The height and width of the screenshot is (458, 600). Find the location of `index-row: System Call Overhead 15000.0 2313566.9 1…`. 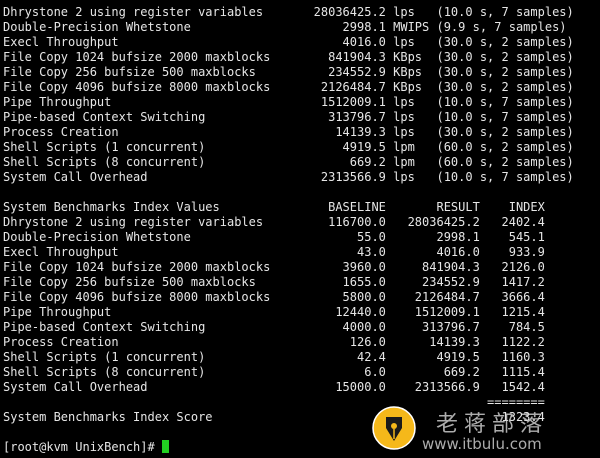

index-row: System Call Overhead 15000.0 2313566.9 1… is located at coordinates (274, 387).